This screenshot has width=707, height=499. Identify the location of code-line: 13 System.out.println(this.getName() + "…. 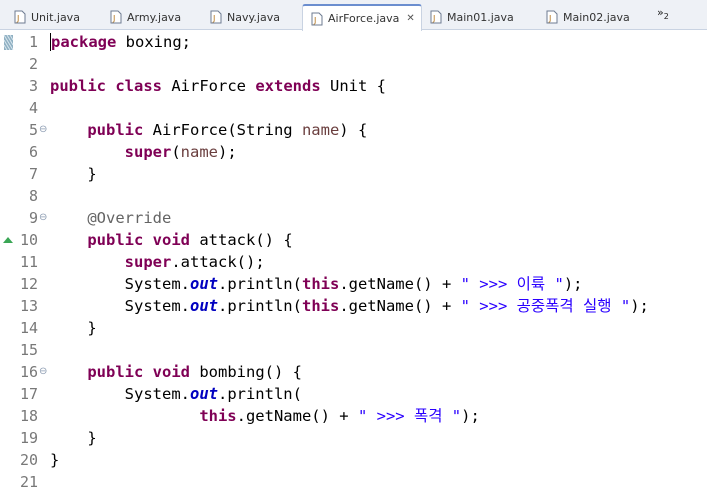
(353, 306).